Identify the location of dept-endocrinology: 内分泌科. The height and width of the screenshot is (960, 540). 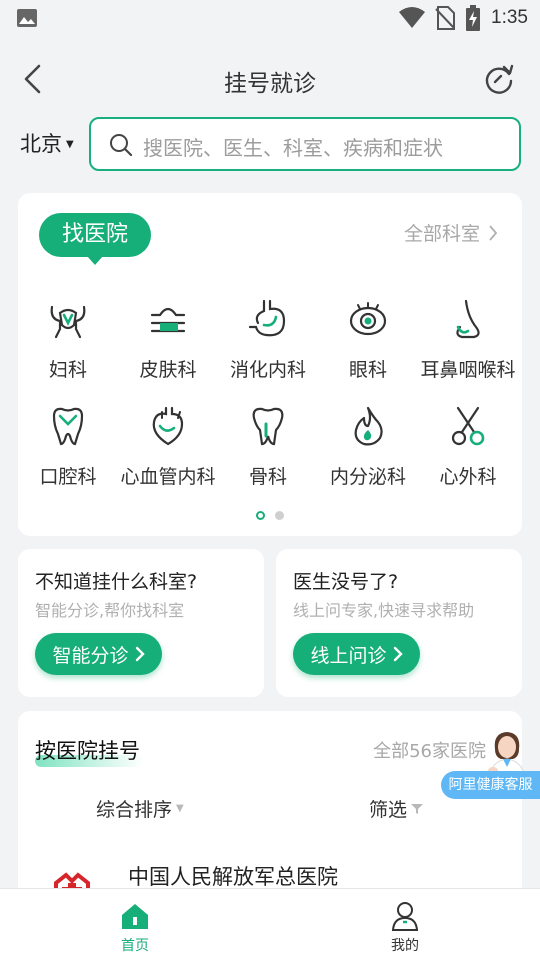
(368, 446).